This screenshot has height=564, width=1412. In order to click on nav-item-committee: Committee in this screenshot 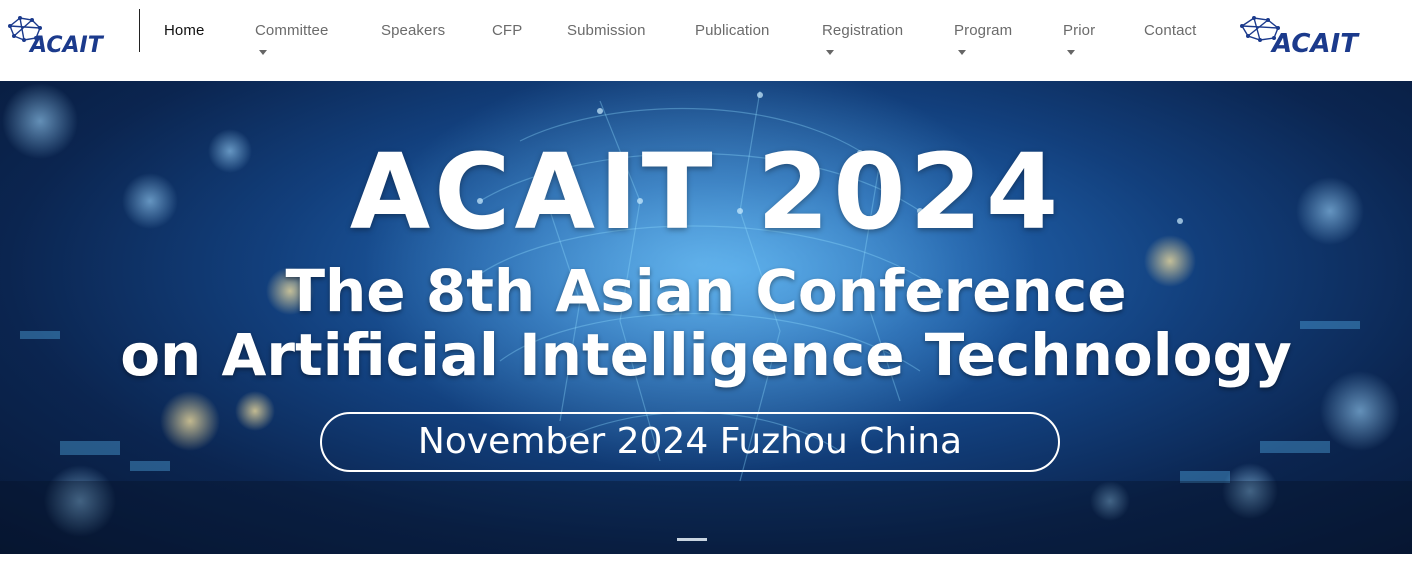, I will do `click(292, 38)`.